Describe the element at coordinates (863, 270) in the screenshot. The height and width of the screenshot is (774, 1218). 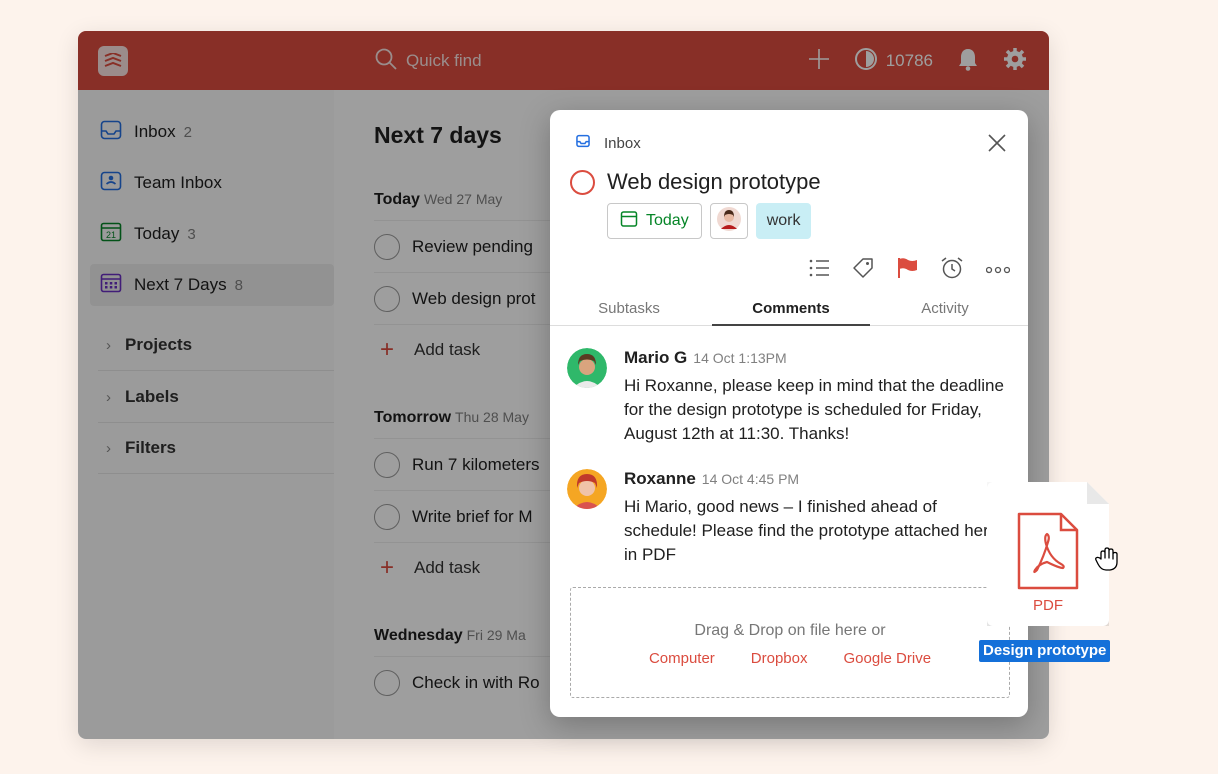
I see `tag-icon` at that location.